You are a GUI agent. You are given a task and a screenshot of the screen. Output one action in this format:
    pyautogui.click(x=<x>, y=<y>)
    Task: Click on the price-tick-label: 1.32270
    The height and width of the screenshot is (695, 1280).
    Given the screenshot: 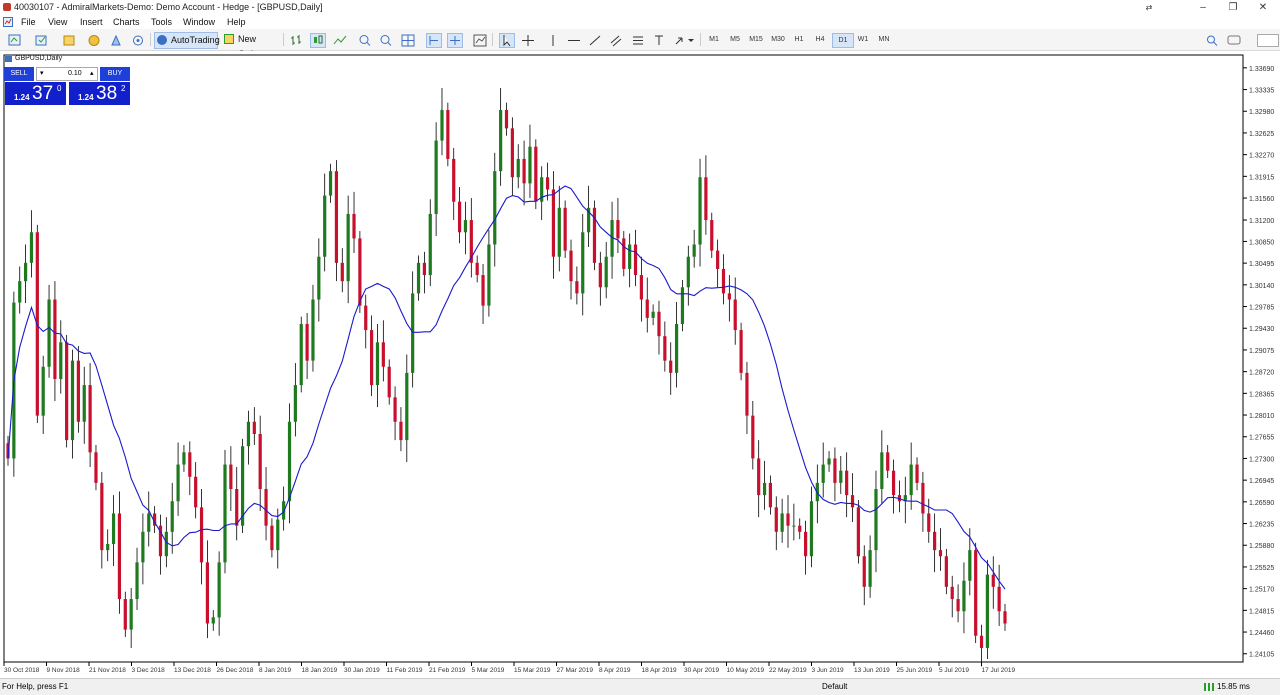 What is the action you would take?
    pyautogui.click(x=1261, y=156)
    